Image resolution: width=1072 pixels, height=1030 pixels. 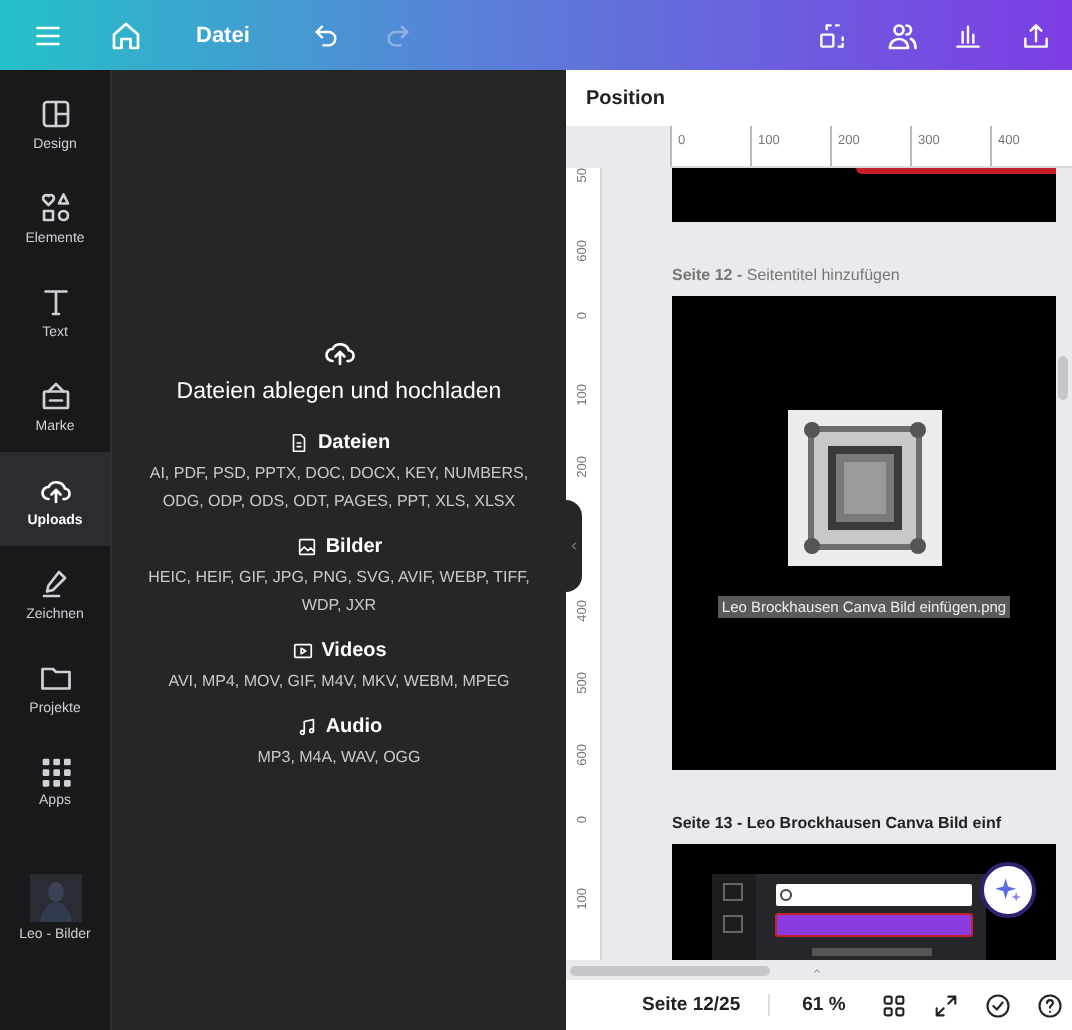 What do you see at coordinates (691, 1005) in the screenshot?
I see `page-indicator: Seite 12/25` at bounding box center [691, 1005].